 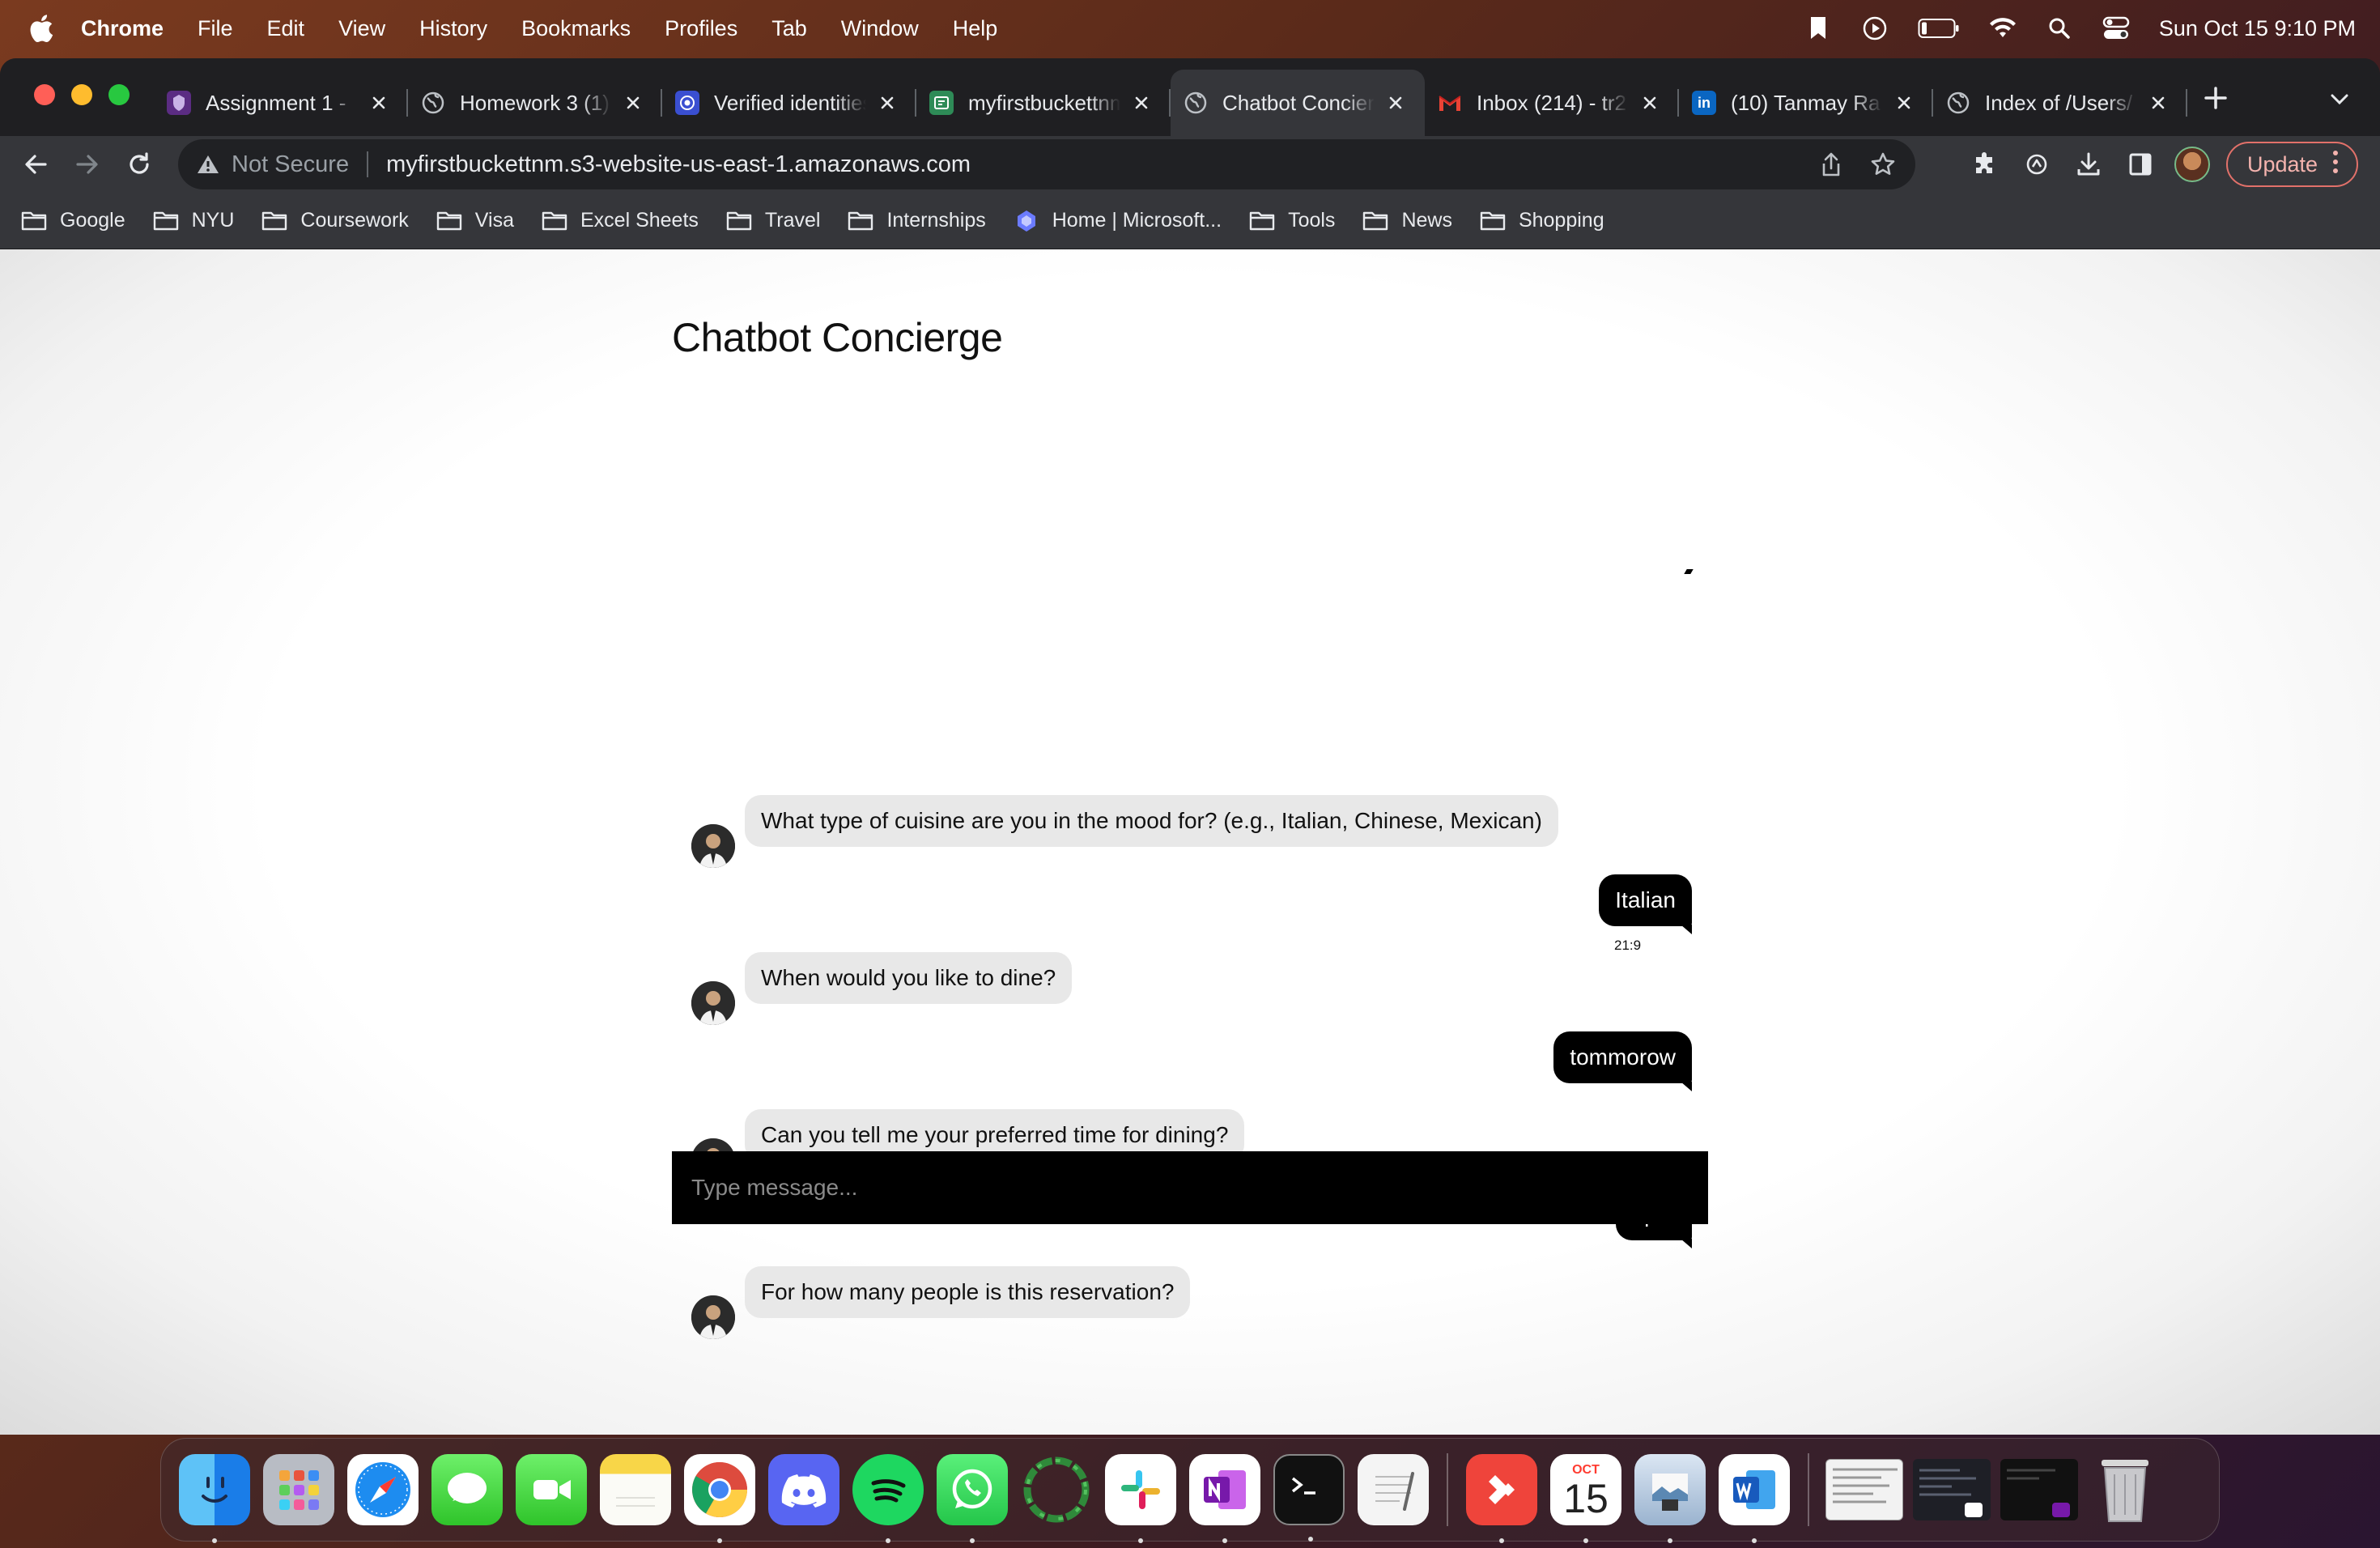 I want to click on menubar-clock: Sun Oct 15 9:10 PM, so click(x=2258, y=29).